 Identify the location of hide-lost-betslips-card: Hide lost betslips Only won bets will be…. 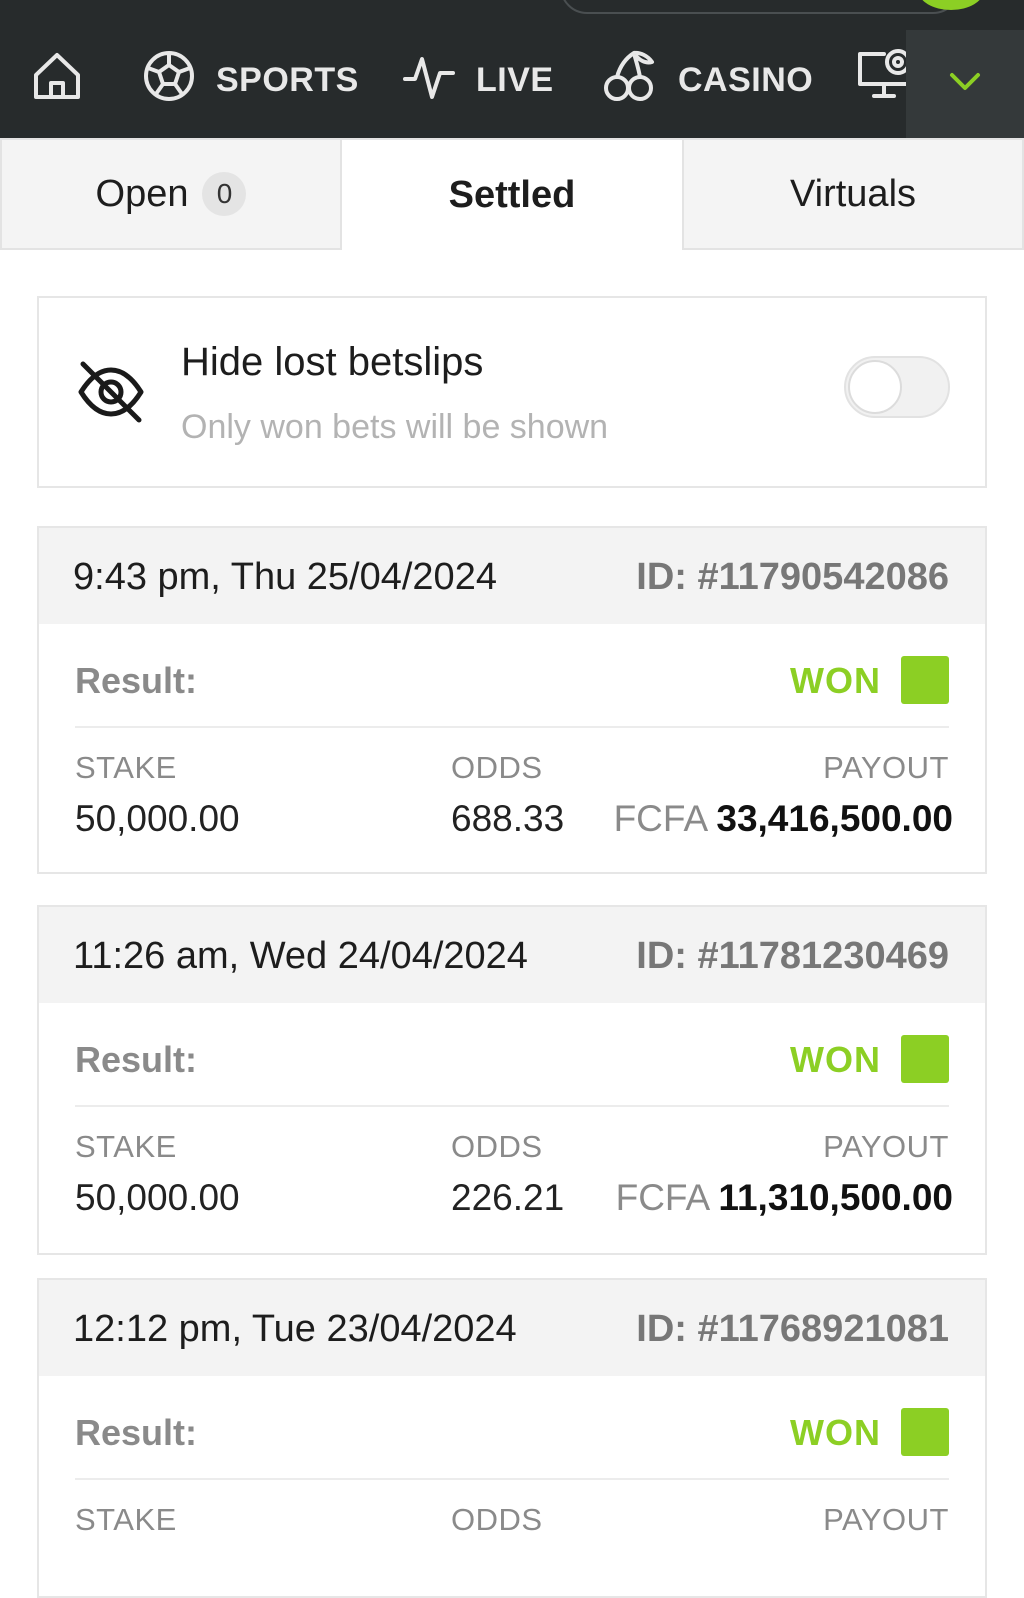
(512, 392).